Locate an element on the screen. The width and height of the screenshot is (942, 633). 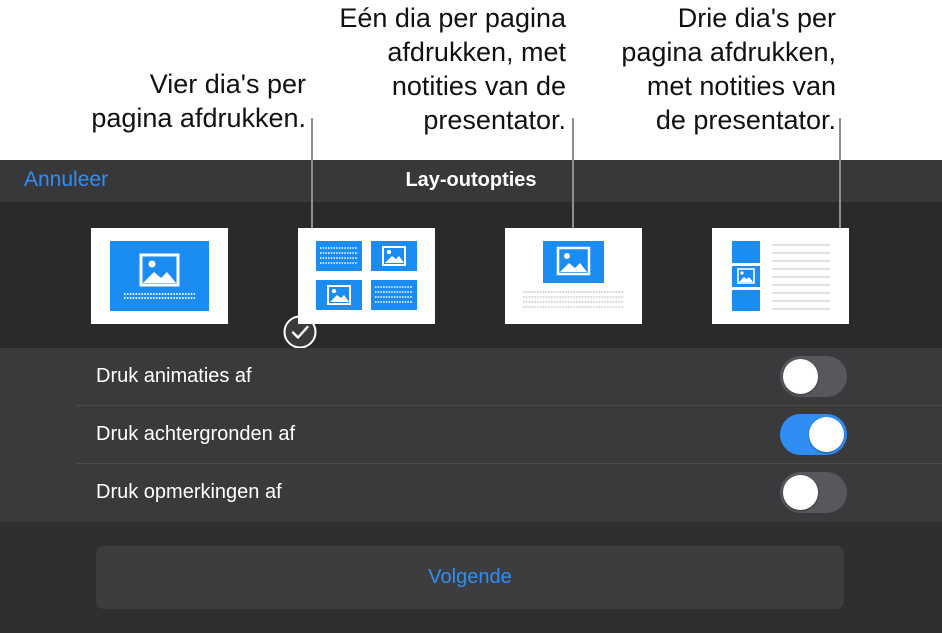
option-row-backgrounds: Druk achtergronden af is located at coordinates (471, 435).